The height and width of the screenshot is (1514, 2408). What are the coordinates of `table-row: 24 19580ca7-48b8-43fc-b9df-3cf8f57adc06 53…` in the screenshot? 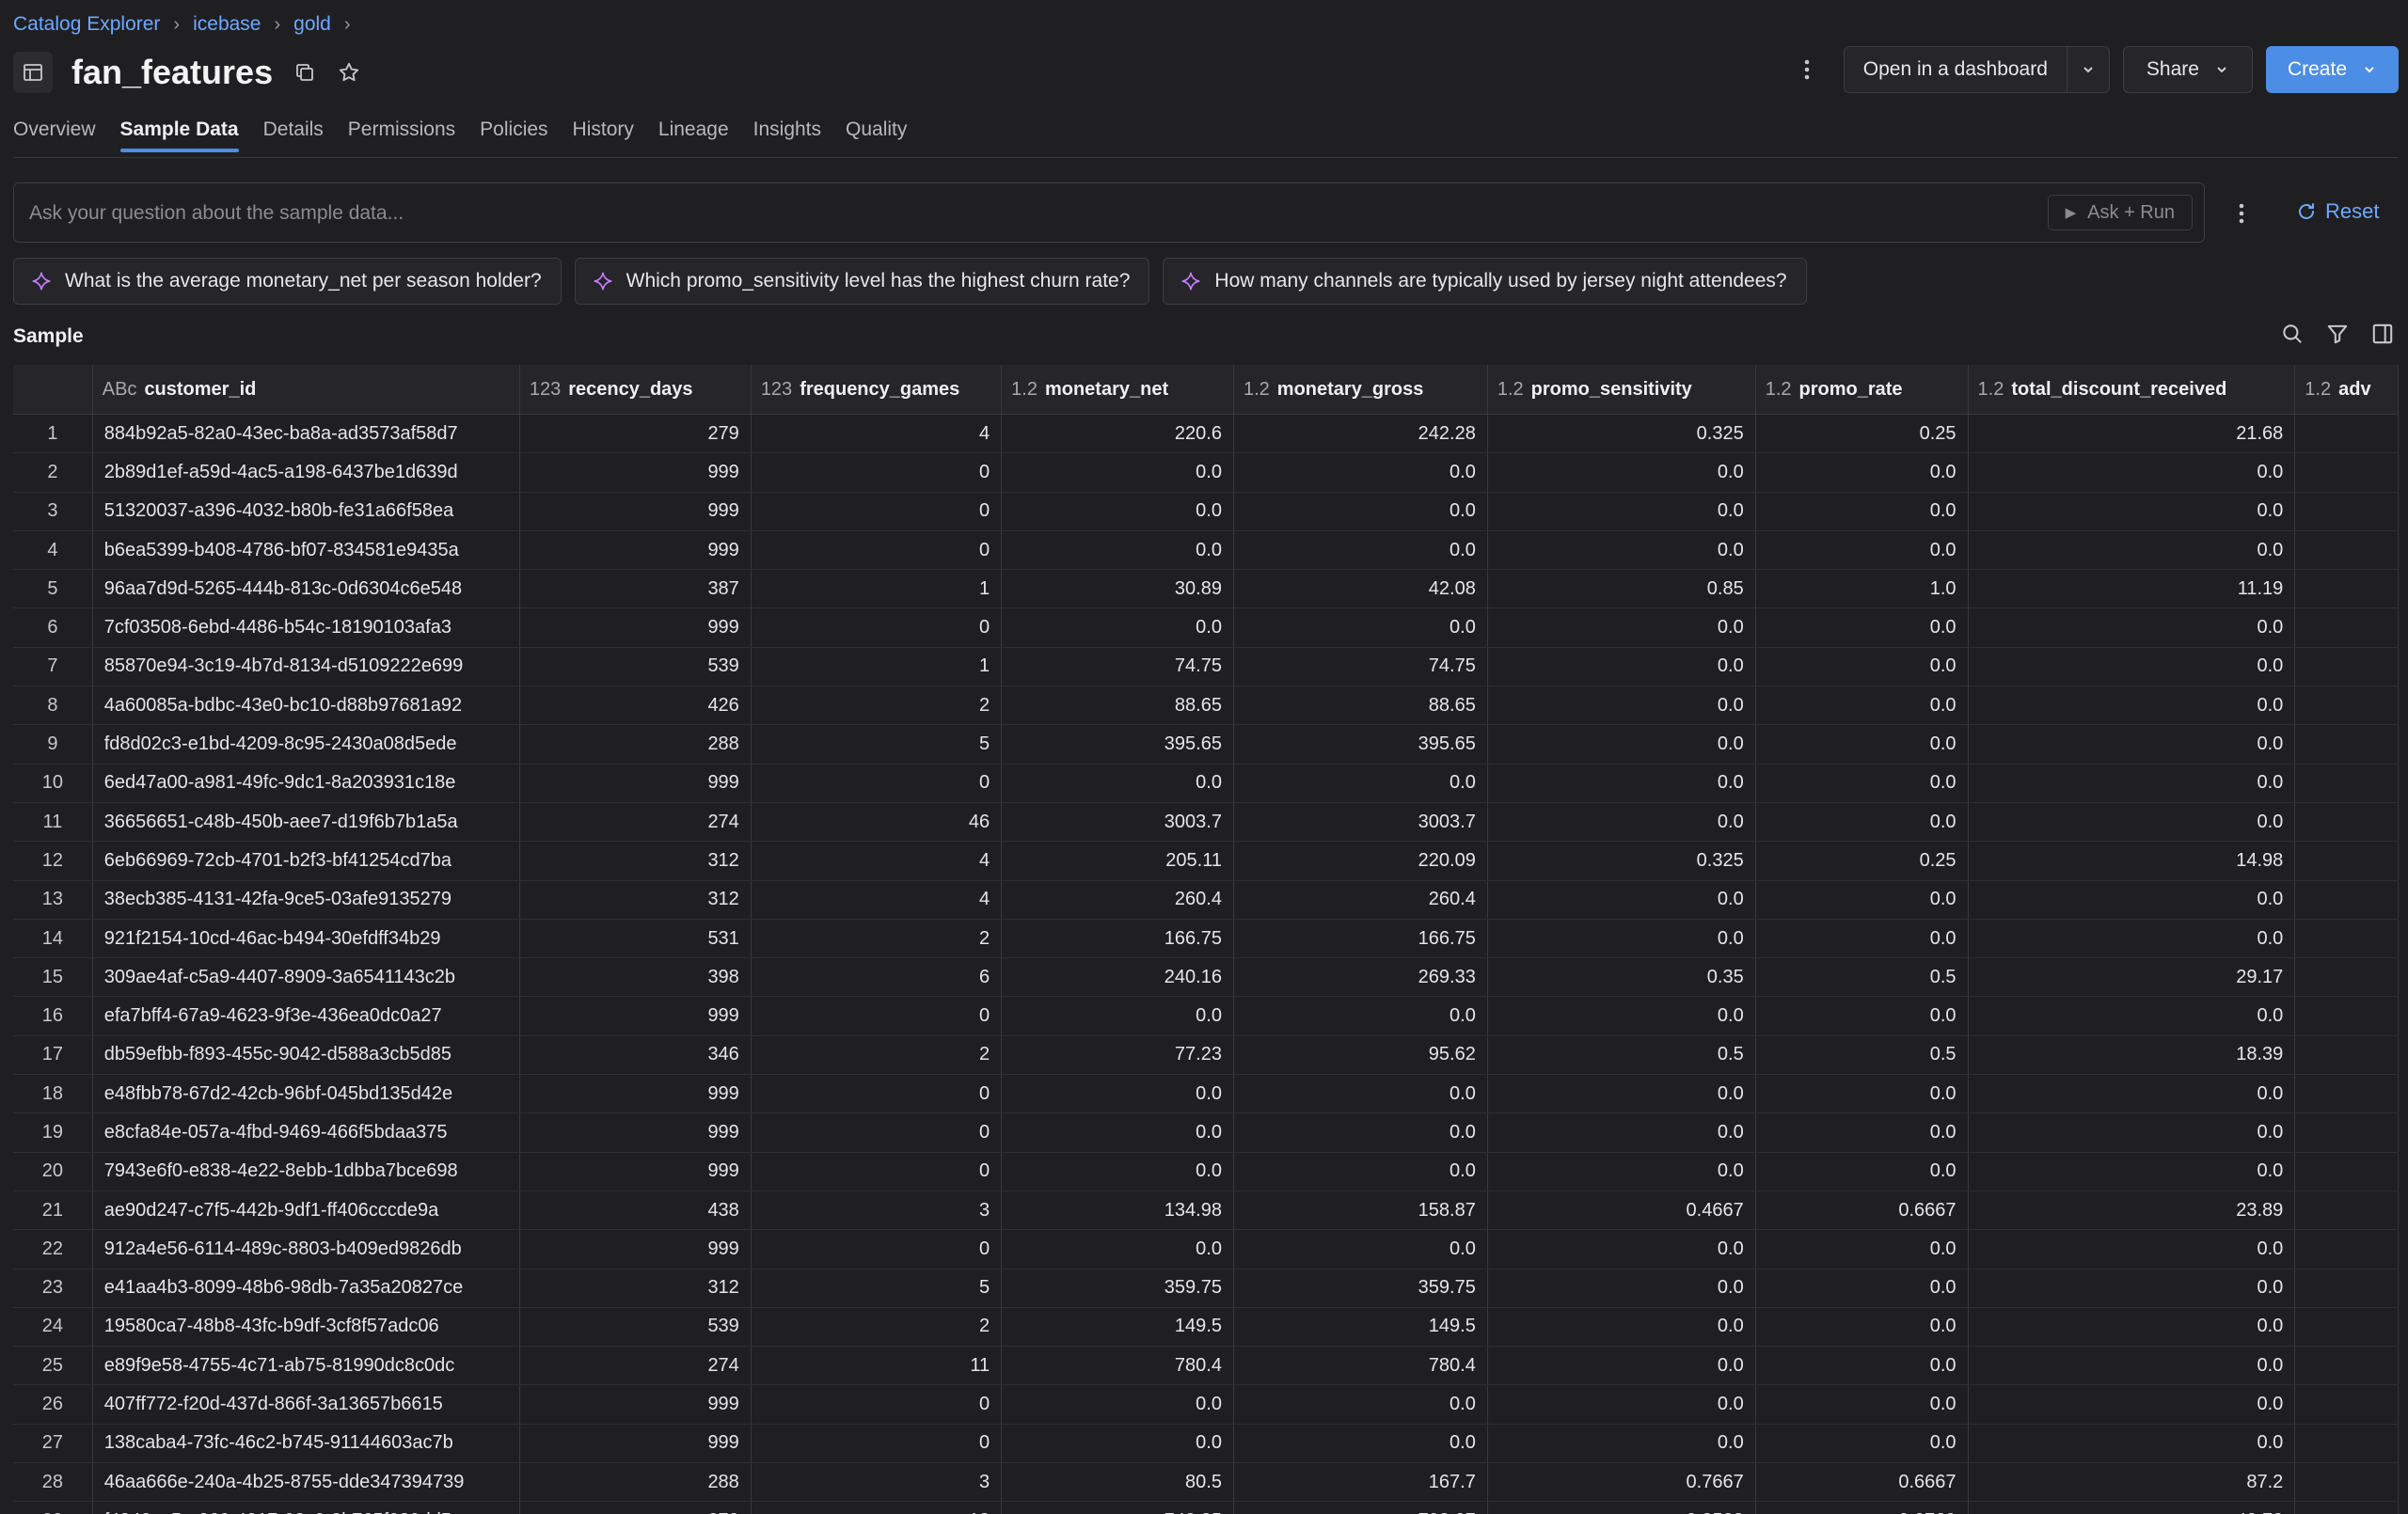 It's located at (1206, 1328).